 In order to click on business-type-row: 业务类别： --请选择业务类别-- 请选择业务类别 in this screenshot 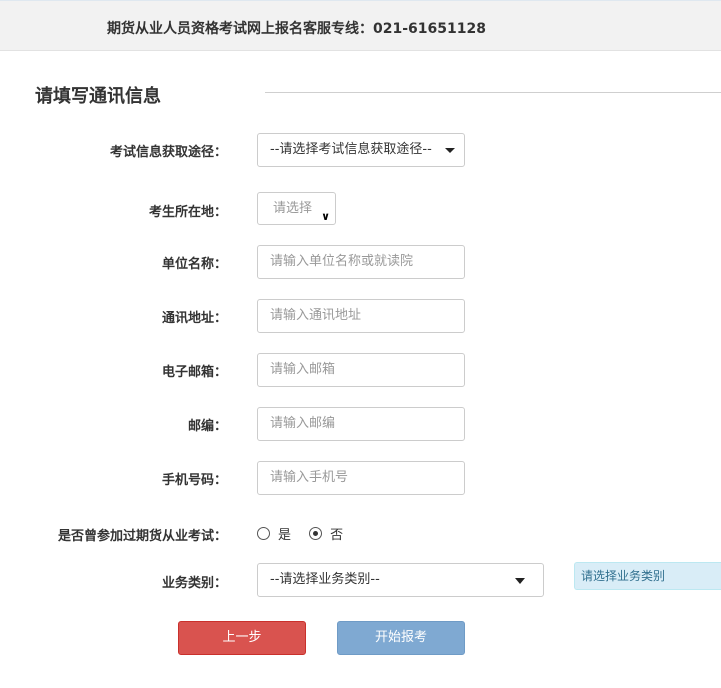, I will do `click(360, 579)`.